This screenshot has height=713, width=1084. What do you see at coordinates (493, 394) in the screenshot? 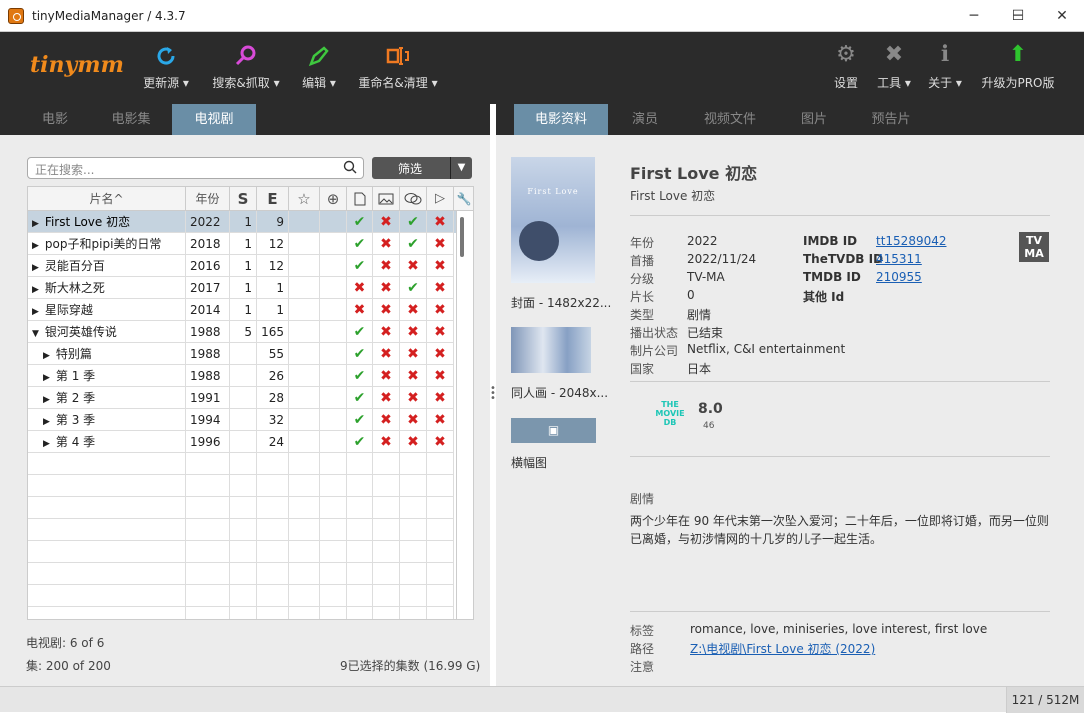
I see `splitter-handle: • • •` at bounding box center [493, 394].